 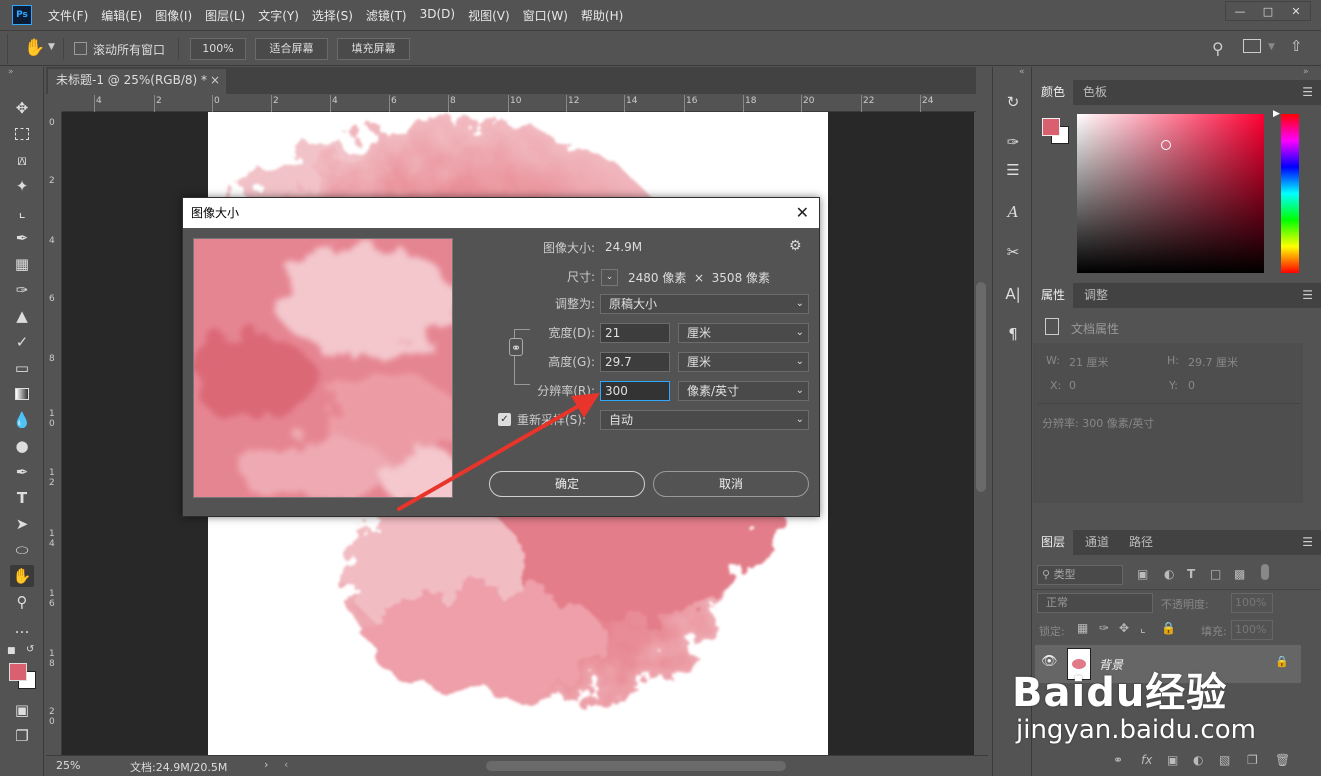 What do you see at coordinates (1252, 630) in the screenshot?
I see `fill-input: 100%` at bounding box center [1252, 630].